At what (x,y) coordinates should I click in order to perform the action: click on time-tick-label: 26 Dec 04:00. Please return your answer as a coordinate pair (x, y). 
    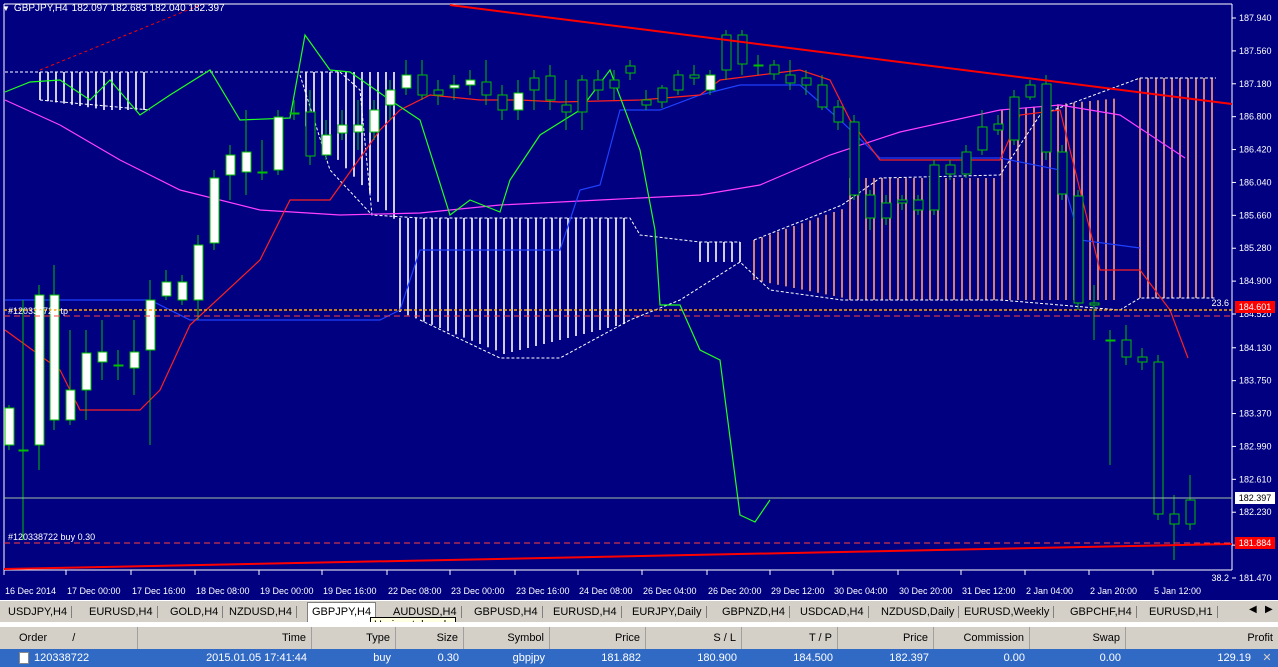
    Looking at the image, I should click on (670, 591).